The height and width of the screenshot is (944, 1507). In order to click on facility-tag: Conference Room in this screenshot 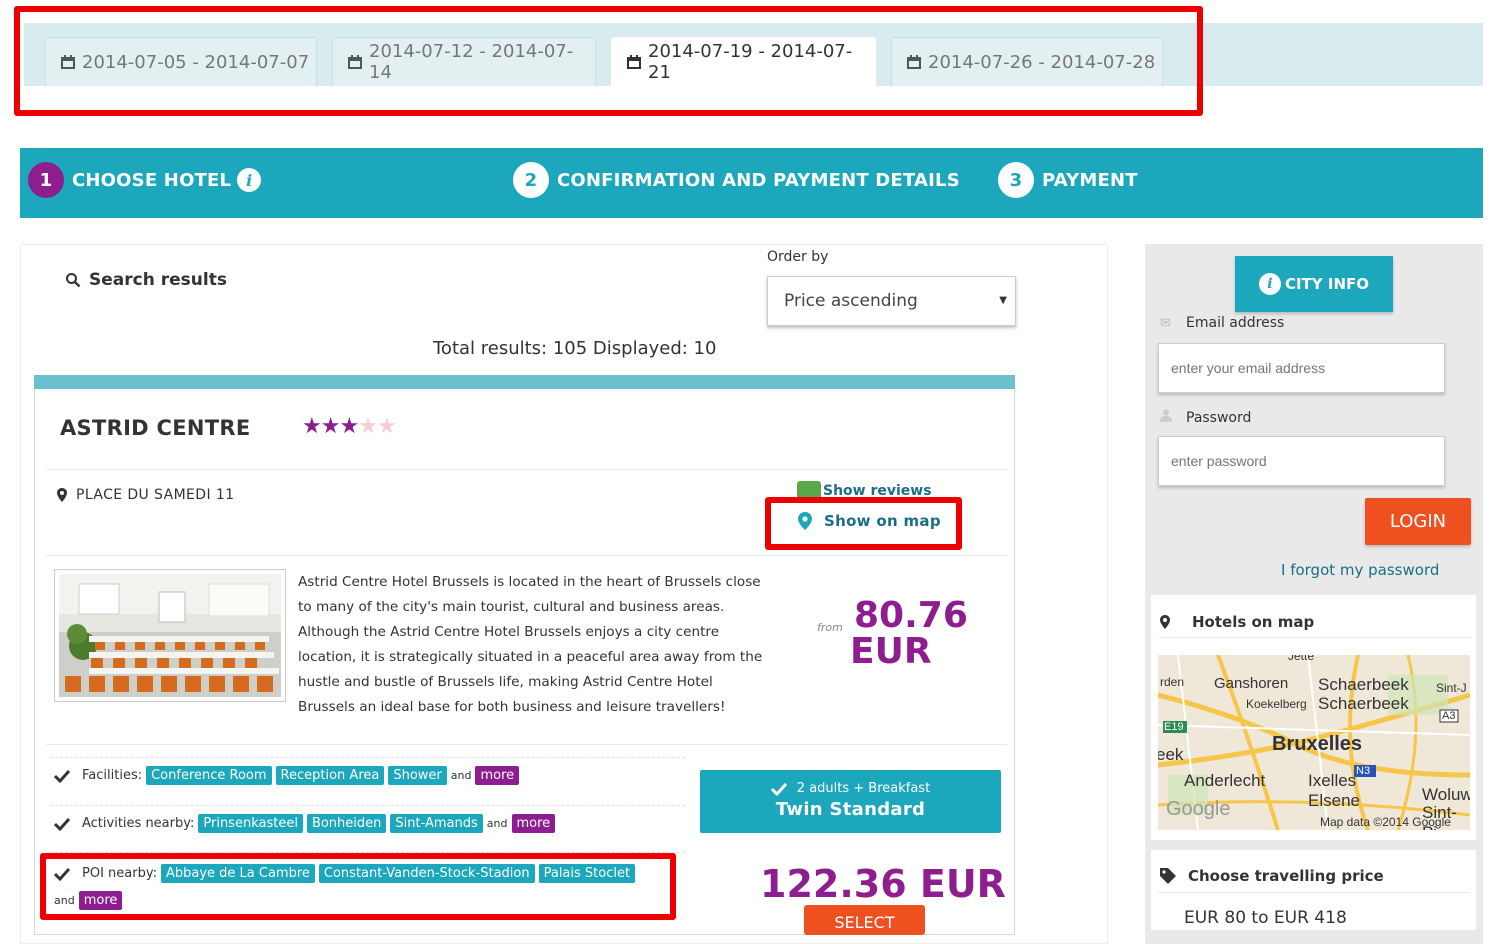, I will do `click(209, 775)`.